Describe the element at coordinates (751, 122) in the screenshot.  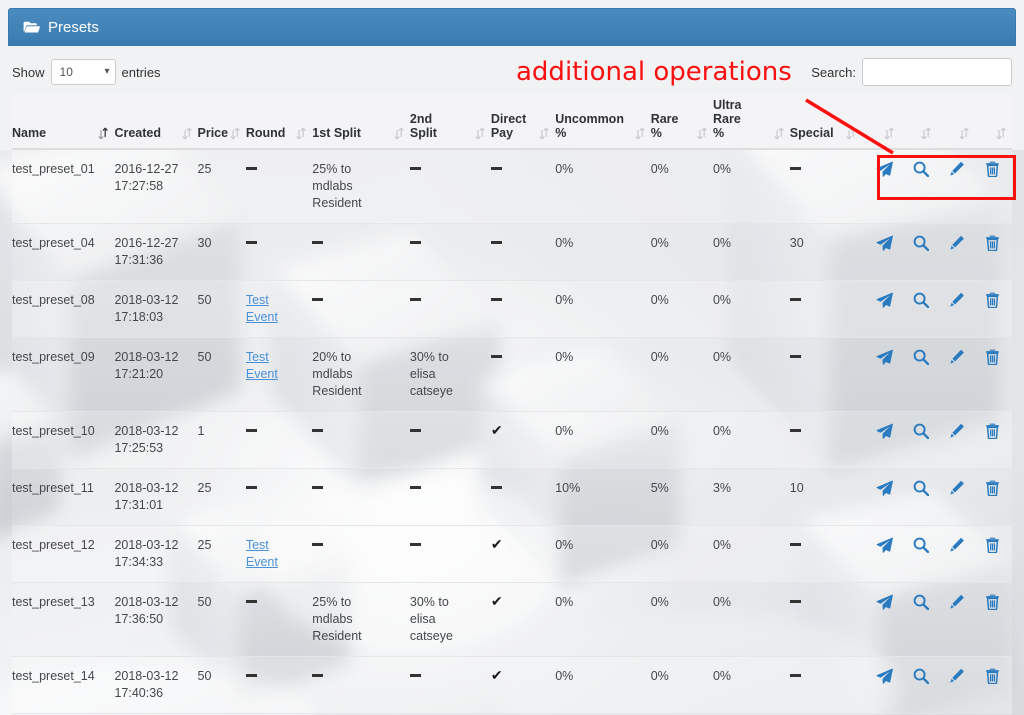
I see `column-header-ultra-rare-%: Ultra Rare%` at that location.